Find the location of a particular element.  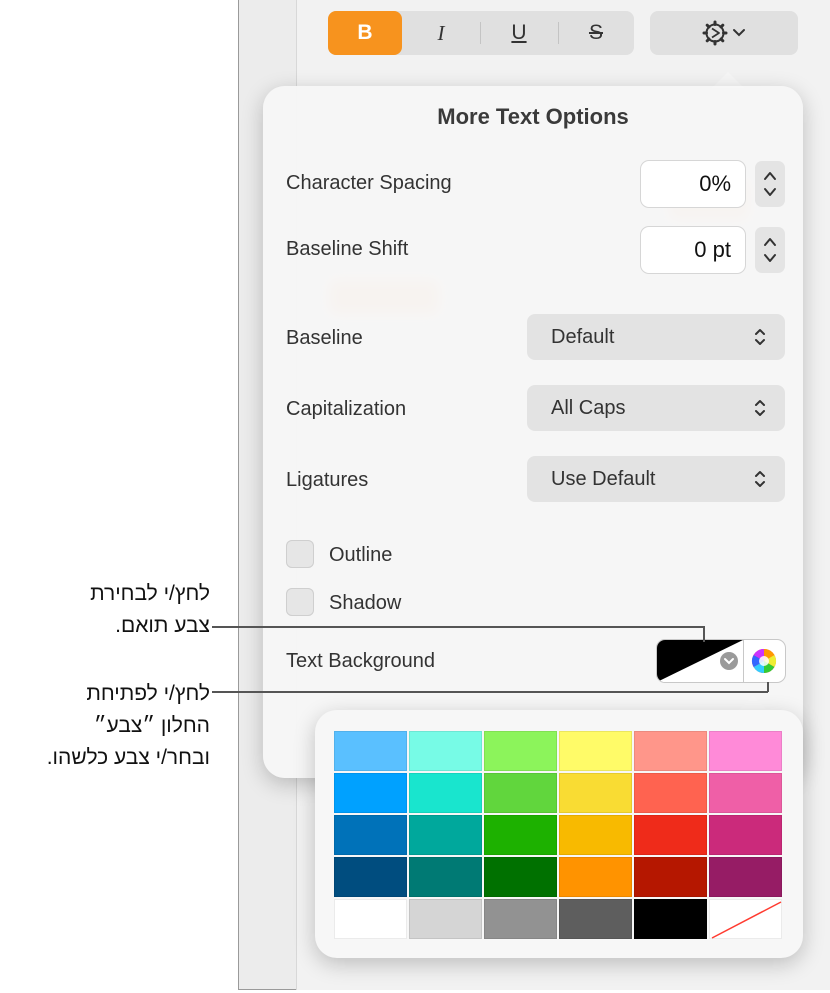

no-color-swatch is located at coordinates (745, 919).